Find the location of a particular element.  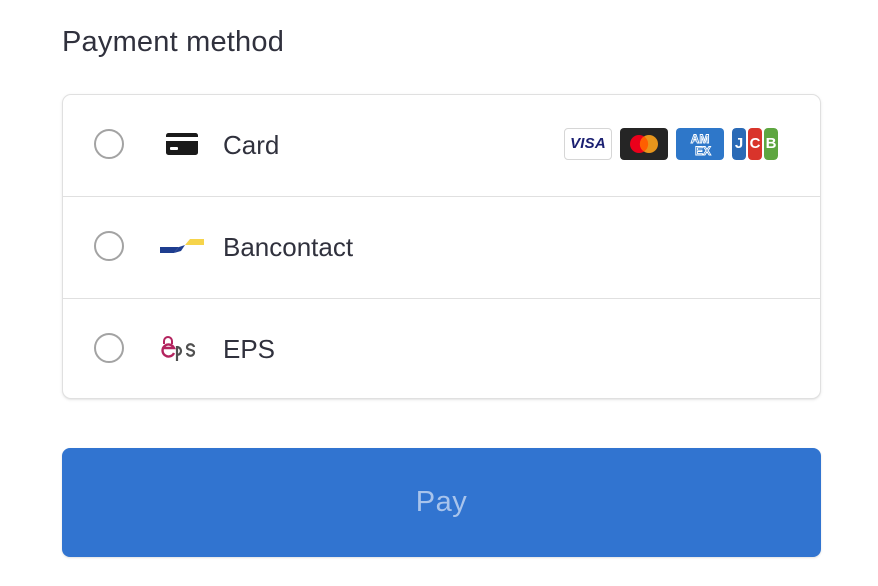

eps-logo-icon is located at coordinates (182, 348).